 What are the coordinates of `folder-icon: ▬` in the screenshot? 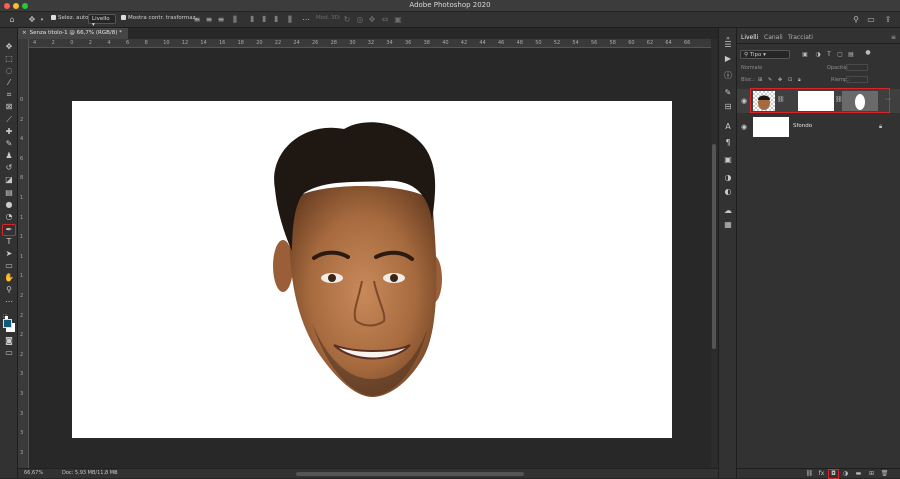 It's located at (858, 474).